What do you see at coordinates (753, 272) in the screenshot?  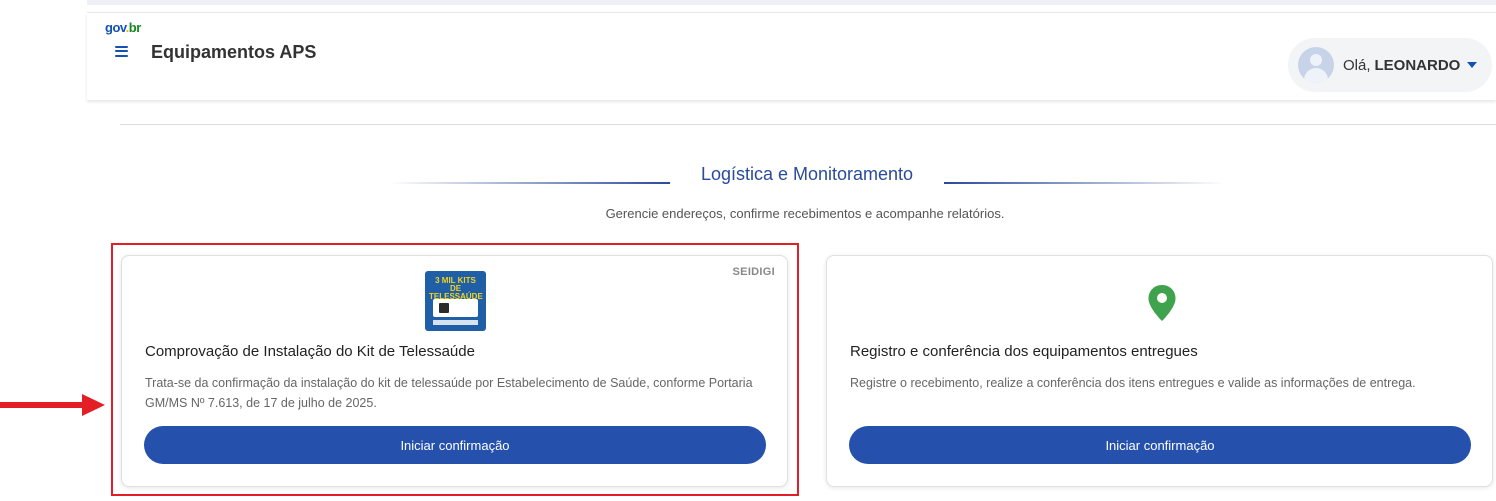 I see `card-badge: SEIDIGI` at bounding box center [753, 272].